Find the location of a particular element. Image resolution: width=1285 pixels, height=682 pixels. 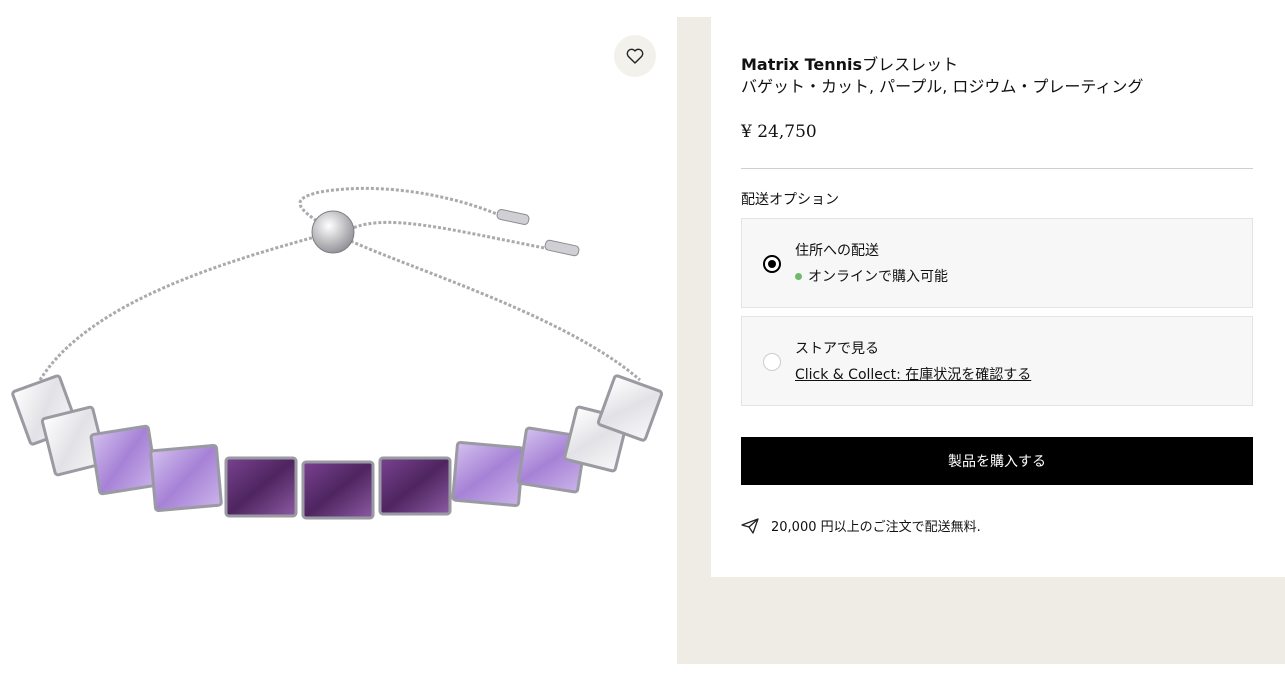

wishlist-button is located at coordinates (635, 56).